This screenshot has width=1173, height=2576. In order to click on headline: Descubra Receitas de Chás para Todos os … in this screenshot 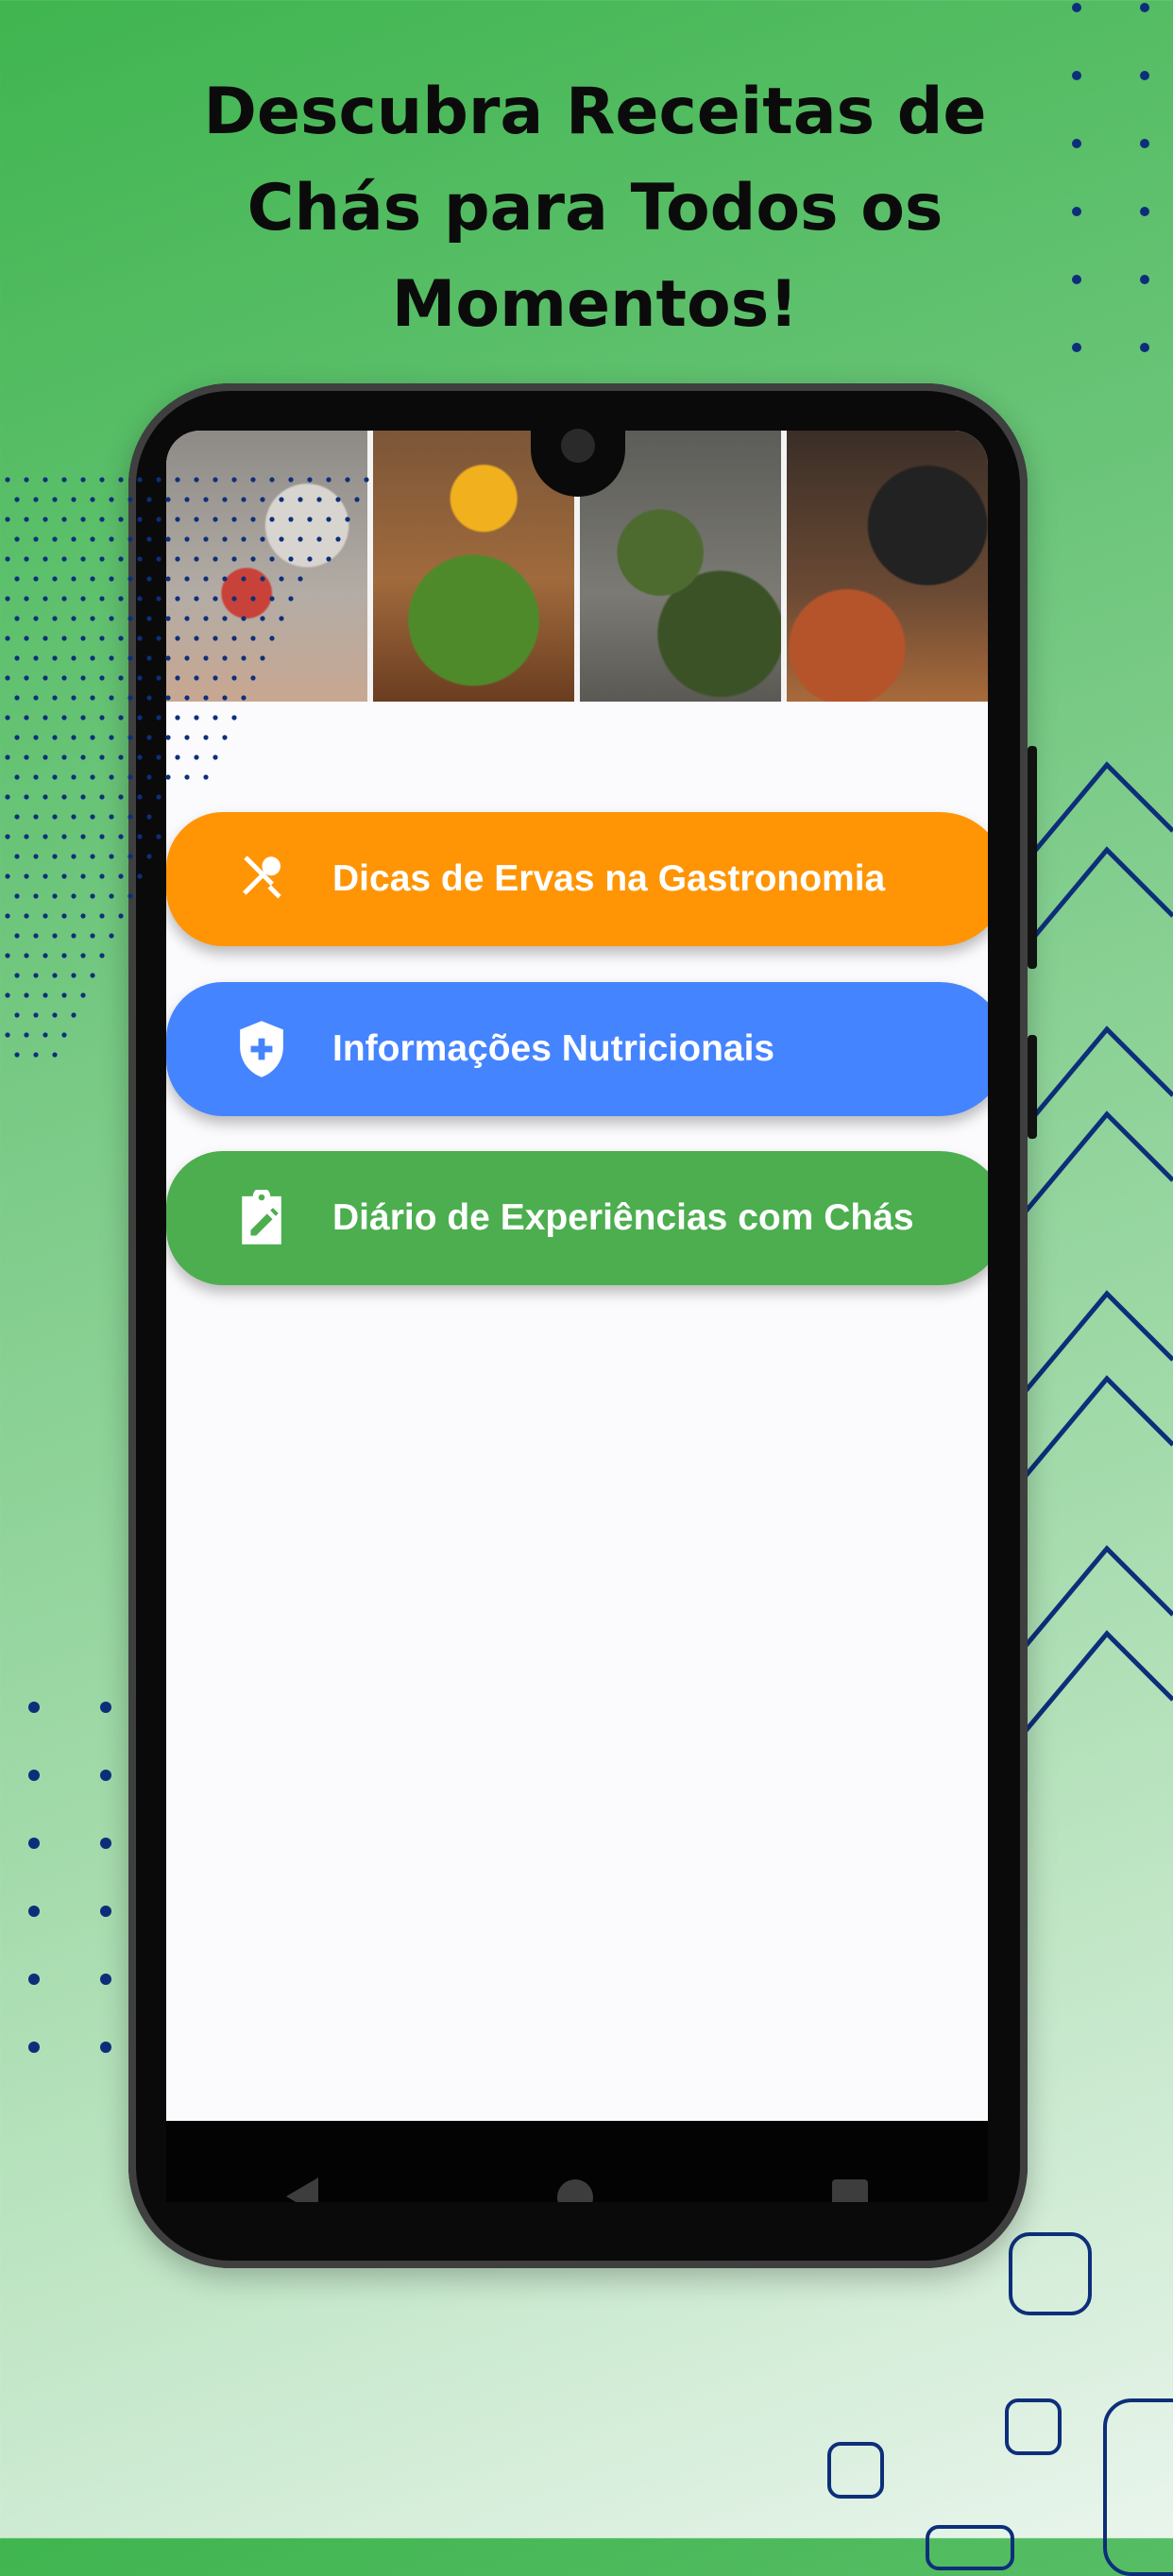, I will do `click(595, 208)`.